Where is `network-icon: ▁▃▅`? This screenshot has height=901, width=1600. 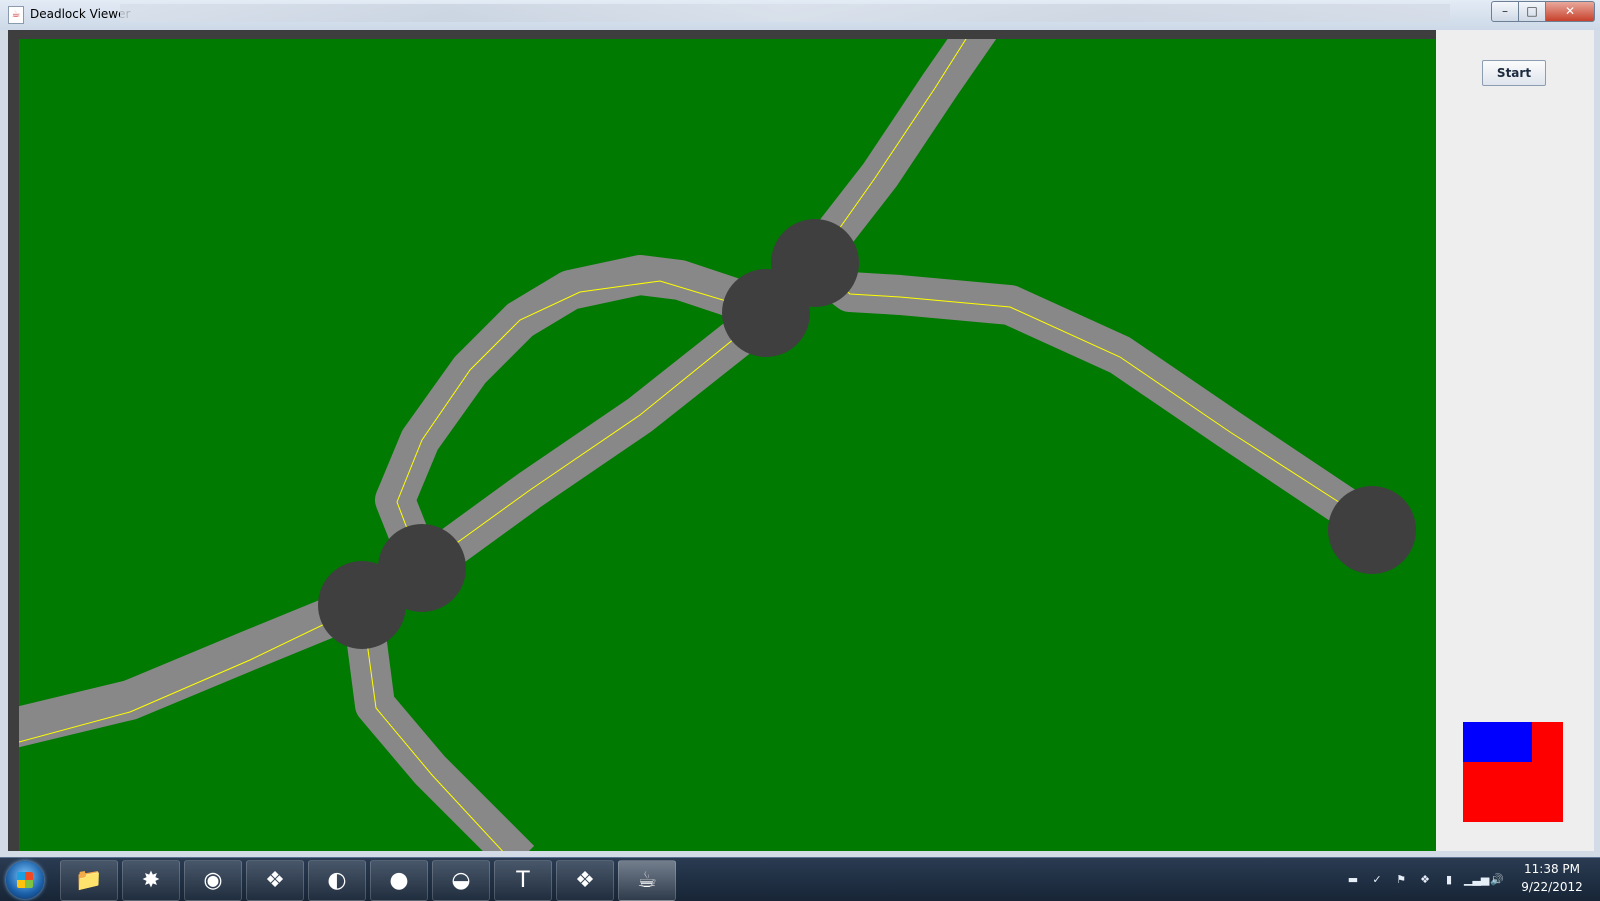 network-icon: ▁▃▅ is located at coordinates (1476, 880).